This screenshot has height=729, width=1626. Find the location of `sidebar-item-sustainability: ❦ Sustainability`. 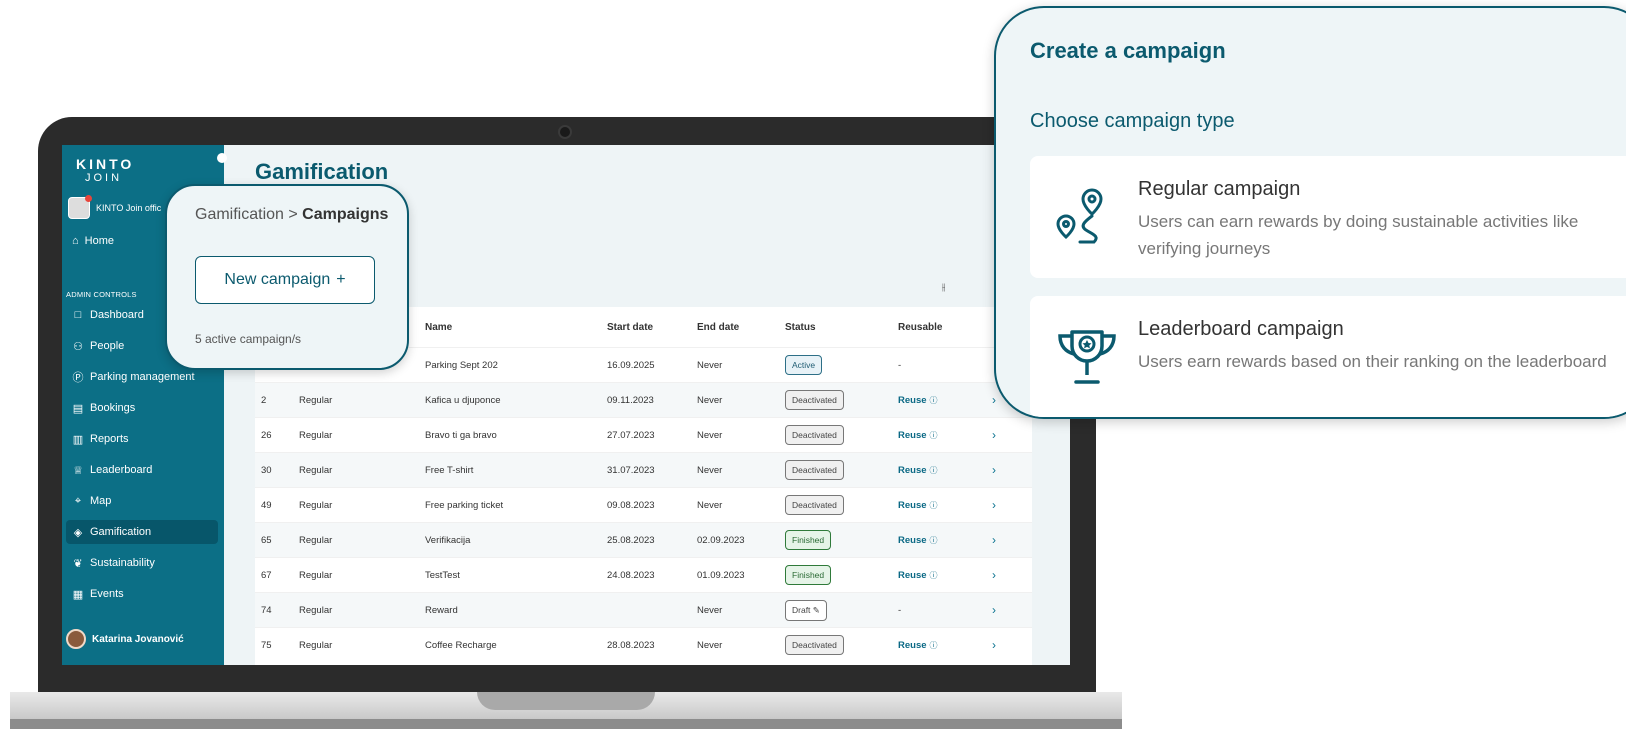

sidebar-item-sustainability: ❦ Sustainability is located at coordinates (142, 563).